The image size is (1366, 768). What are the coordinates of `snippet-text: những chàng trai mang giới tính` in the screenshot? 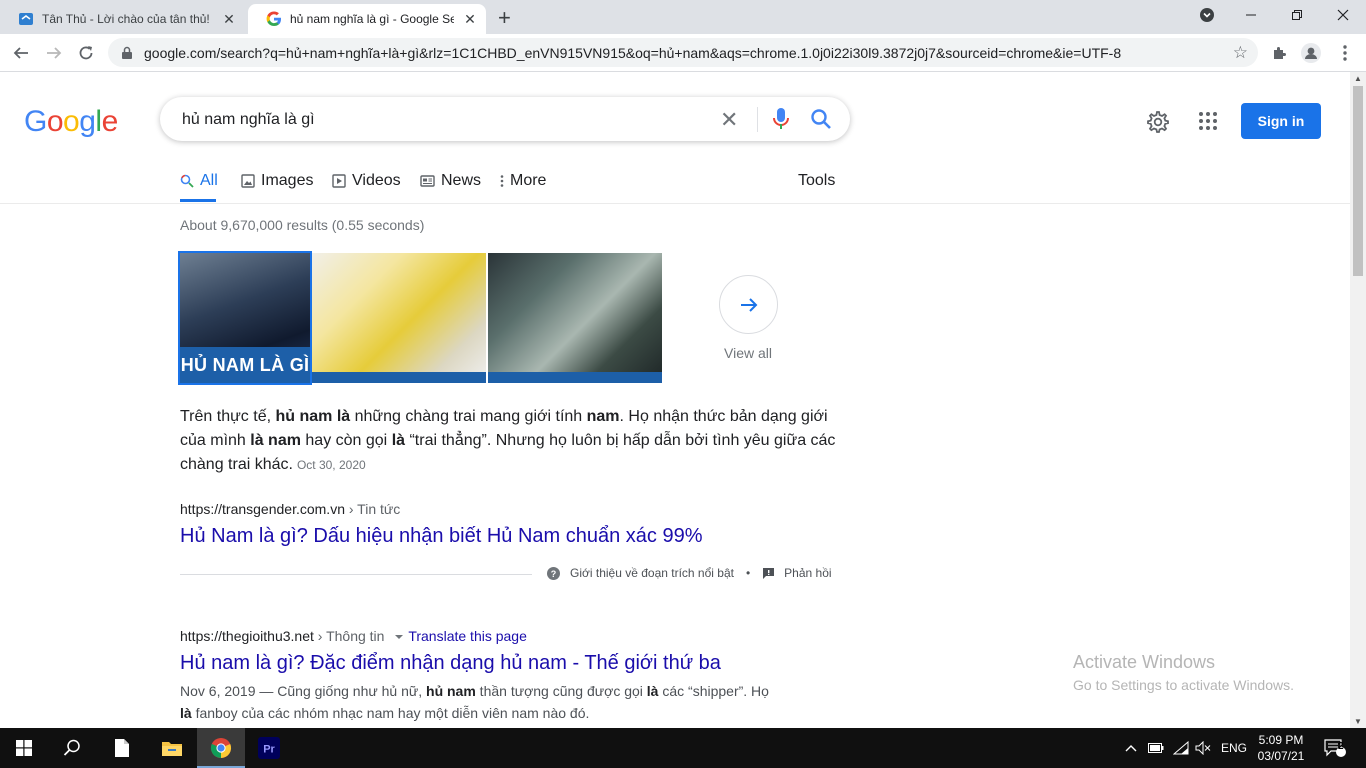 It's located at (468, 416).